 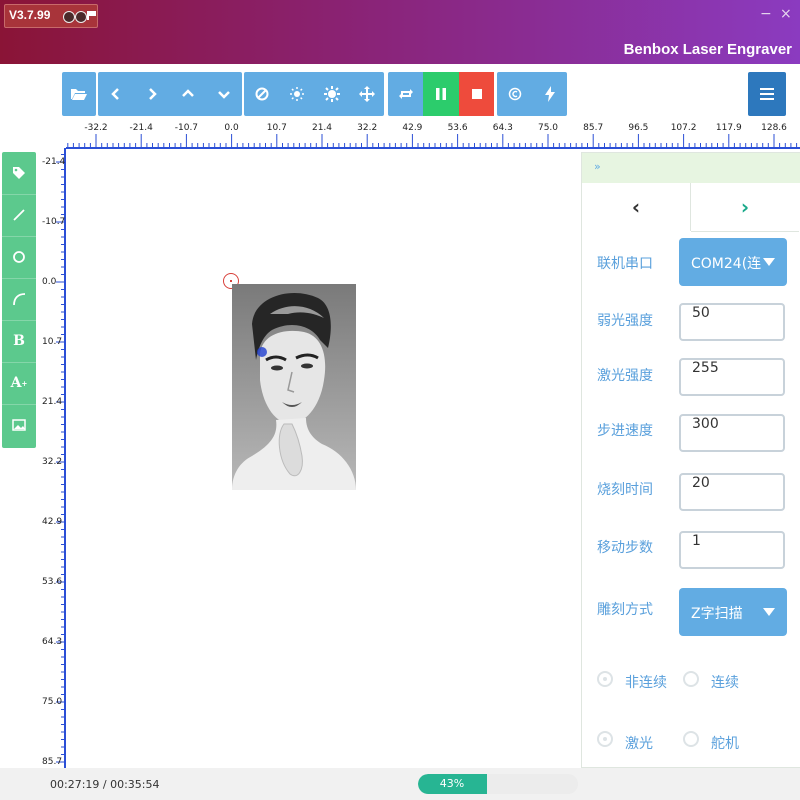 I want to click on chevron-right-icon: ›, so click(x=745, y=207).